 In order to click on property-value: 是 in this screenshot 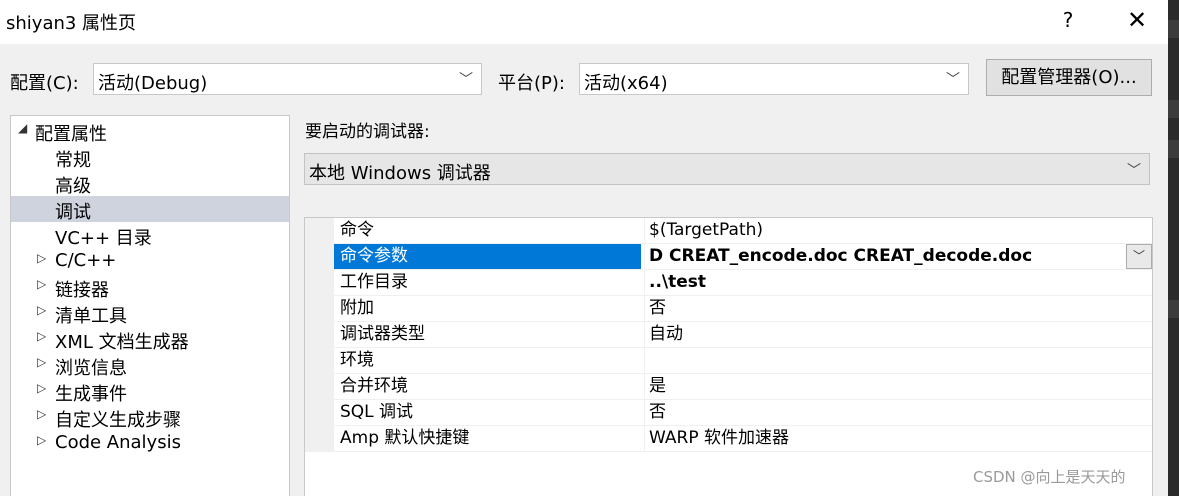, I will do `click(884, 386)`.